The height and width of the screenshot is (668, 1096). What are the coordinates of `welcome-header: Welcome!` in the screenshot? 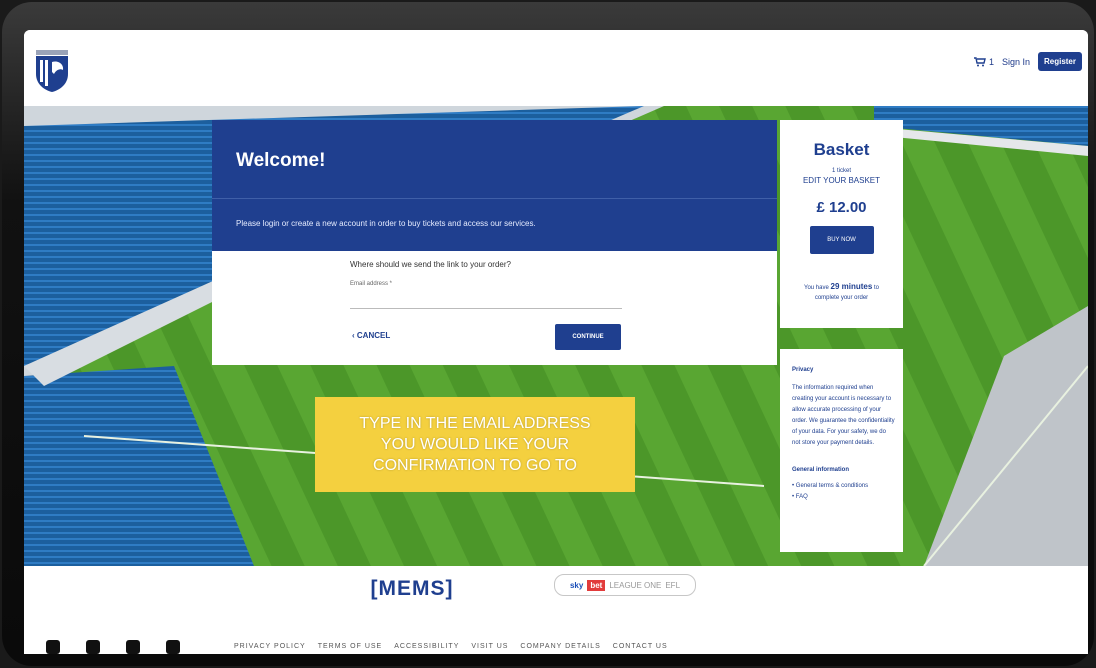 It's located at (494, 159).